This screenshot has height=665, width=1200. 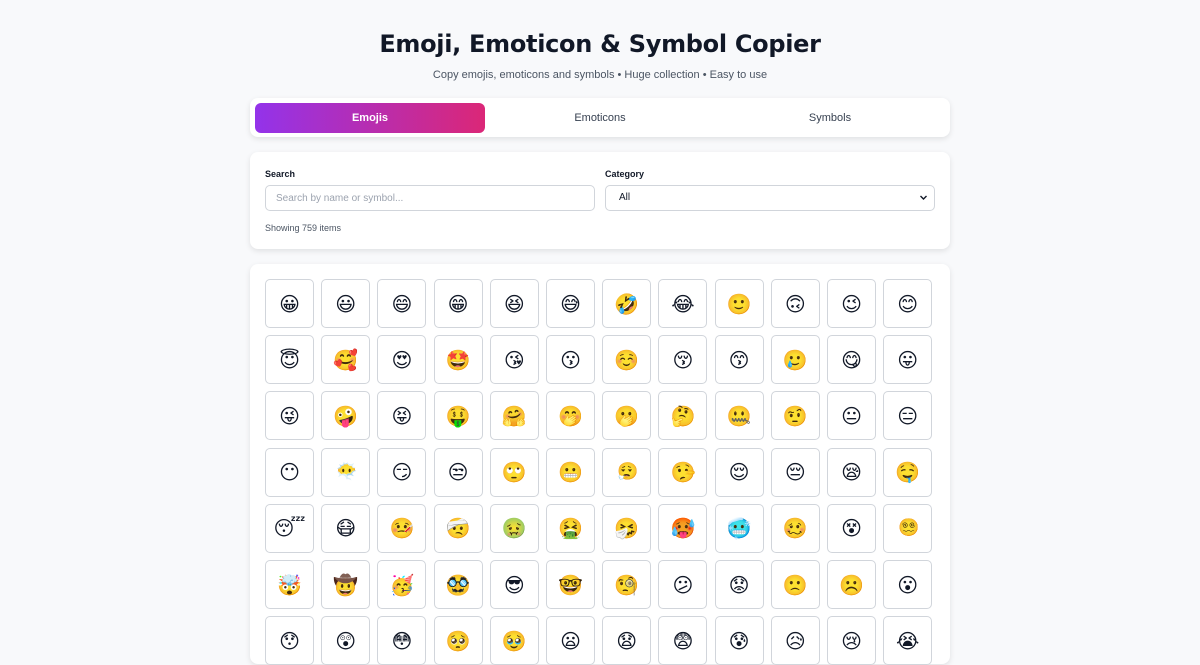 What do you see at coordinates (514, 360) in the screenshot?
I see `emoji-cell: 😘` at bounding box center [514, 360].